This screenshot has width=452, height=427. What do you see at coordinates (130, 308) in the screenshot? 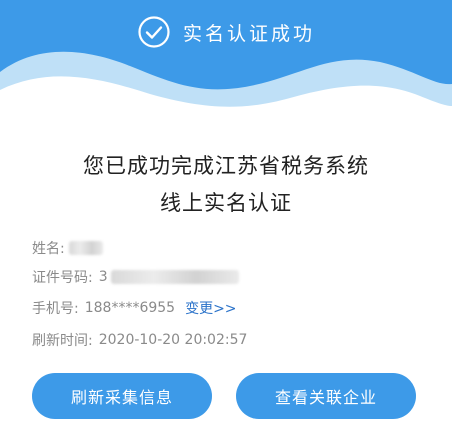
I see `phone-value: 188****6955` at bounding box center [130, 308].